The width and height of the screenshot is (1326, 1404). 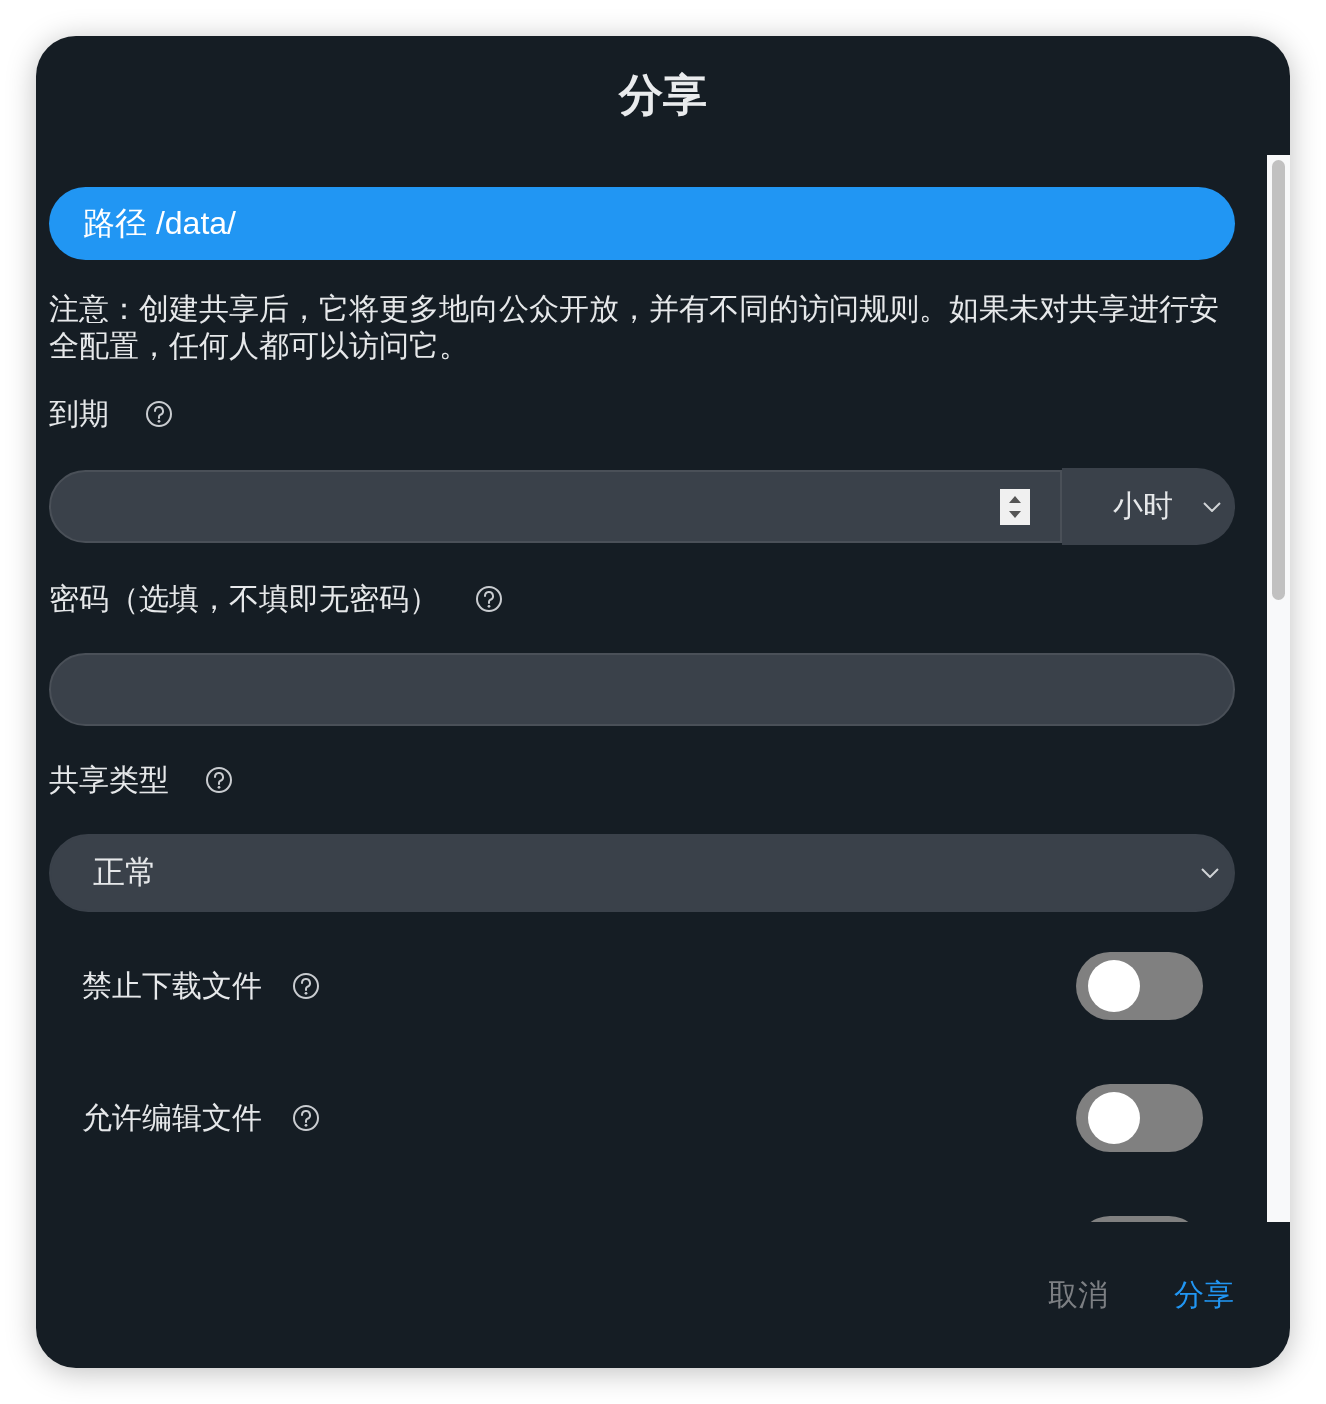 I want to click on toggle-label: 允许编辑文件, so click(x=172, y=1117).